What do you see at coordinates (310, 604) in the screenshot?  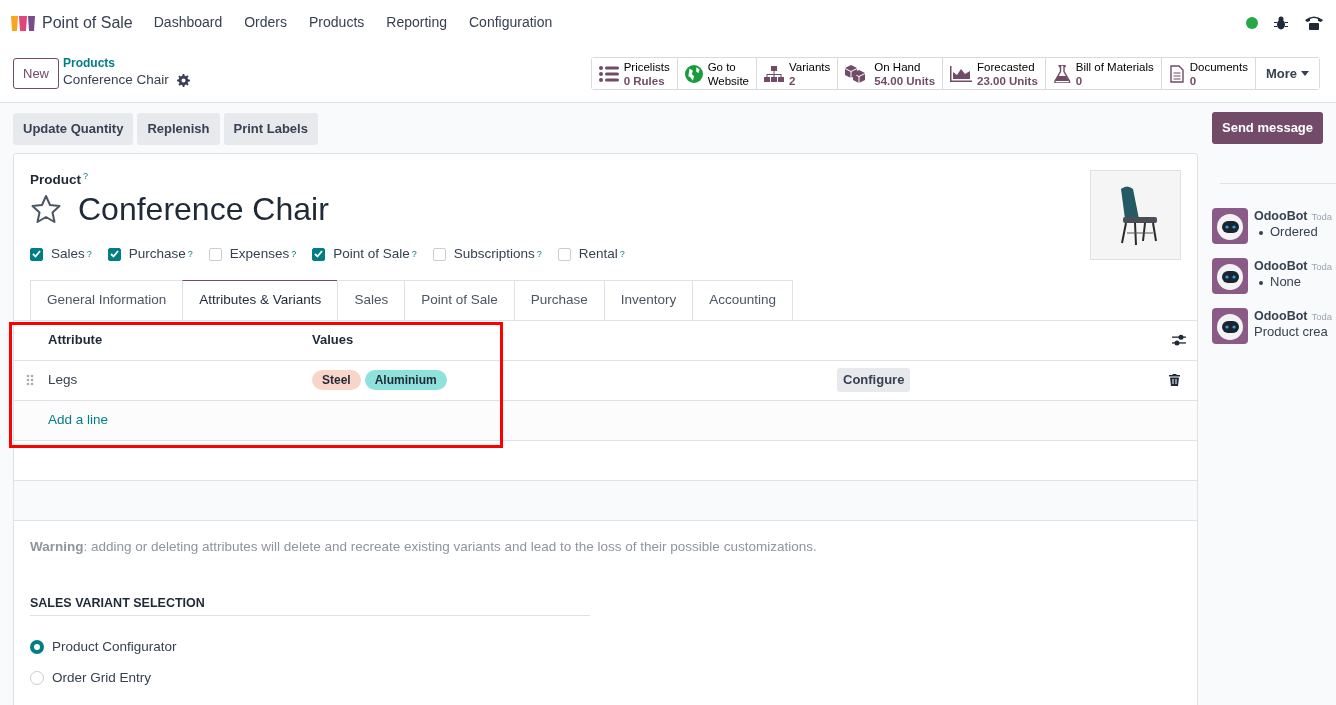 I see `section-title: SALES VARIANT SELECTION` at bounding box center [310, 604].